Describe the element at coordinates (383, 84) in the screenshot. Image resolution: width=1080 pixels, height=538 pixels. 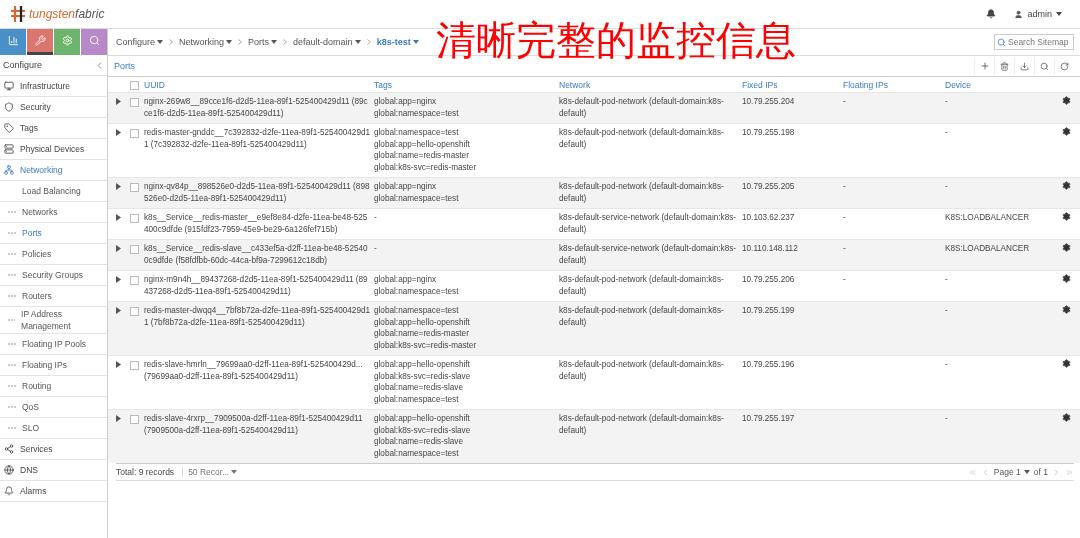
I see `column-header: Tags` at that location.